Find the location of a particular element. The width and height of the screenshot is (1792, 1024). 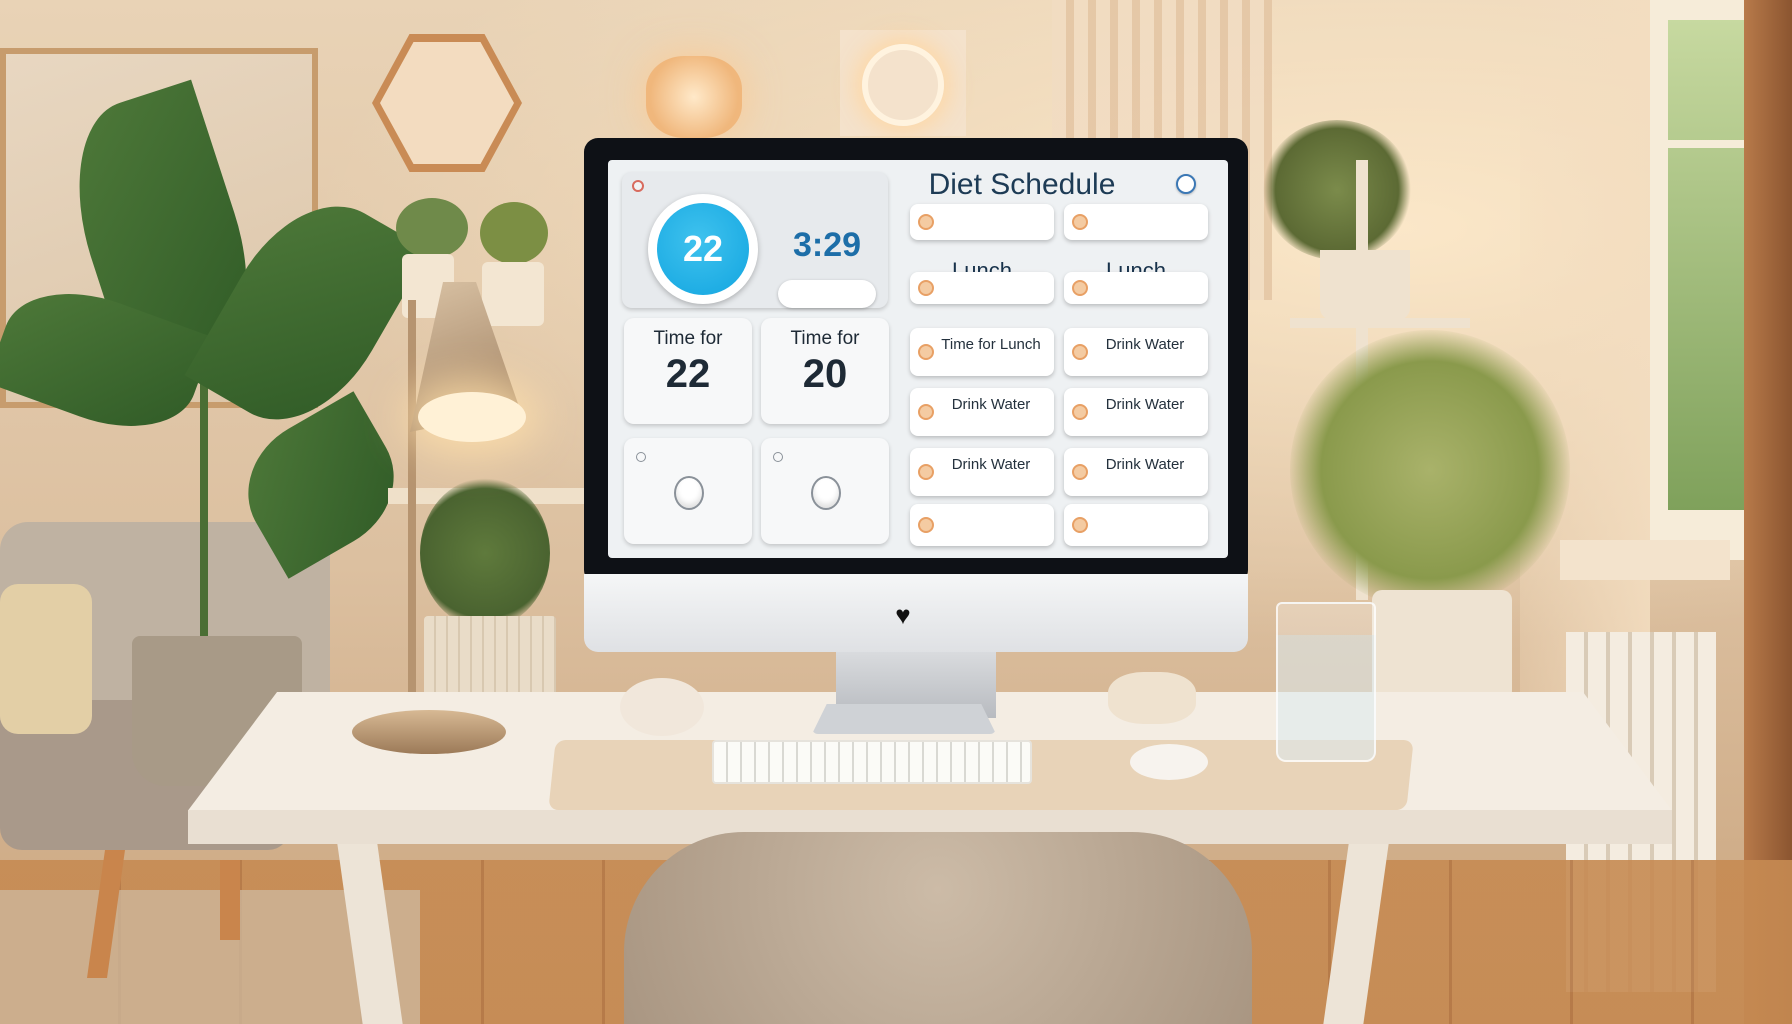

desk-lamp-base is located at coordinates (429, 732).